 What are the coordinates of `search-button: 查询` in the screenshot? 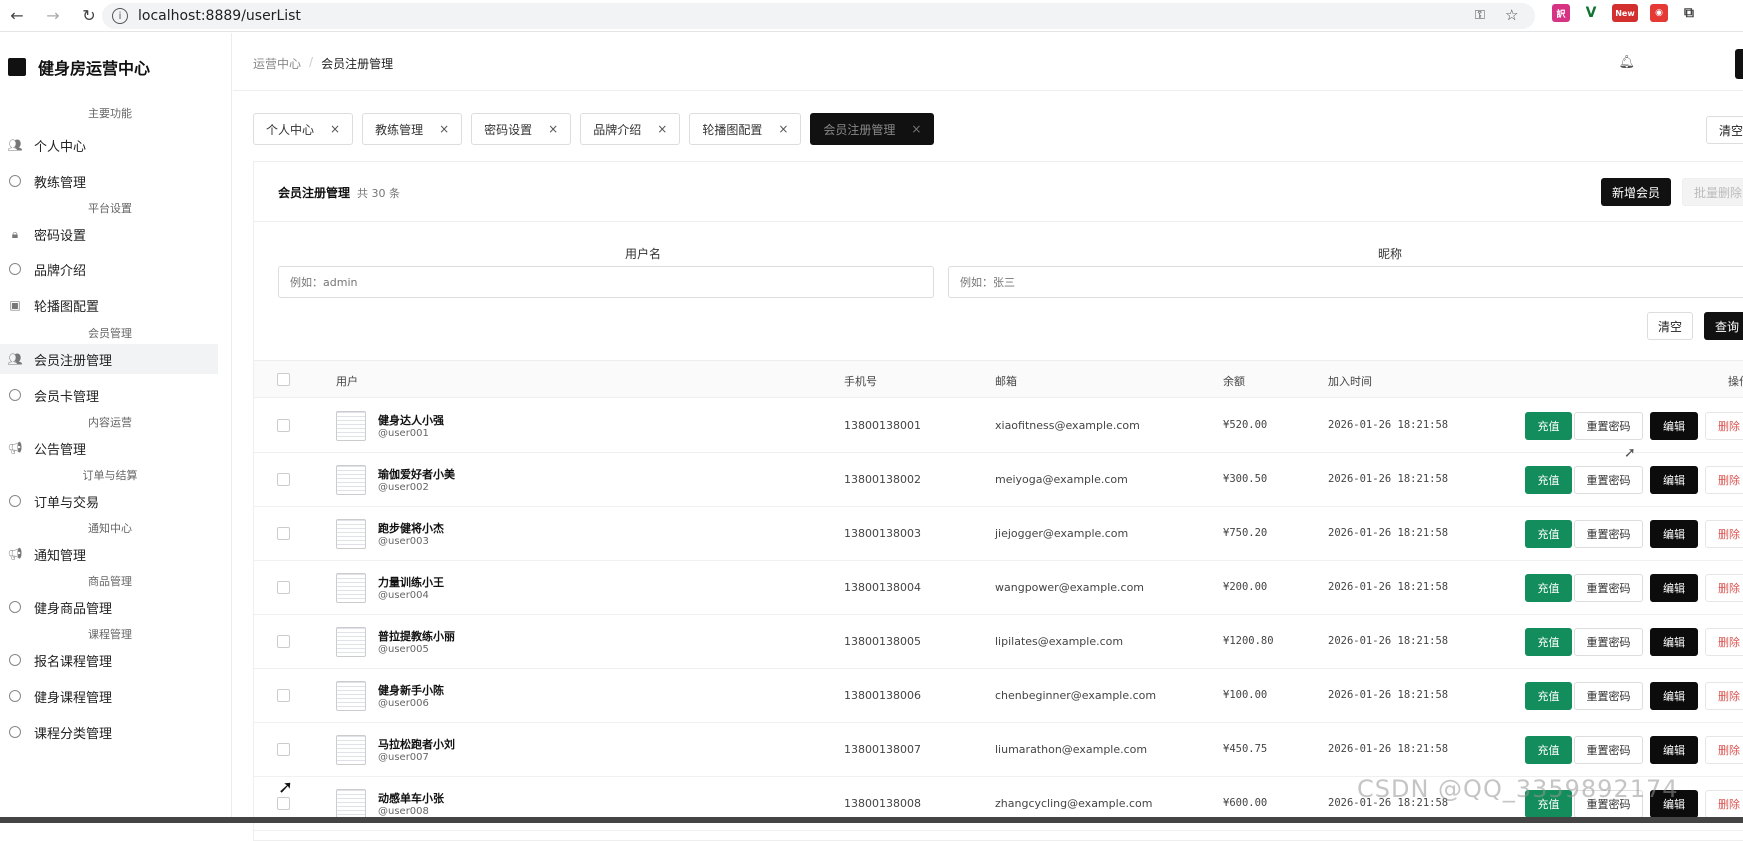 It's located at (1723, 326).